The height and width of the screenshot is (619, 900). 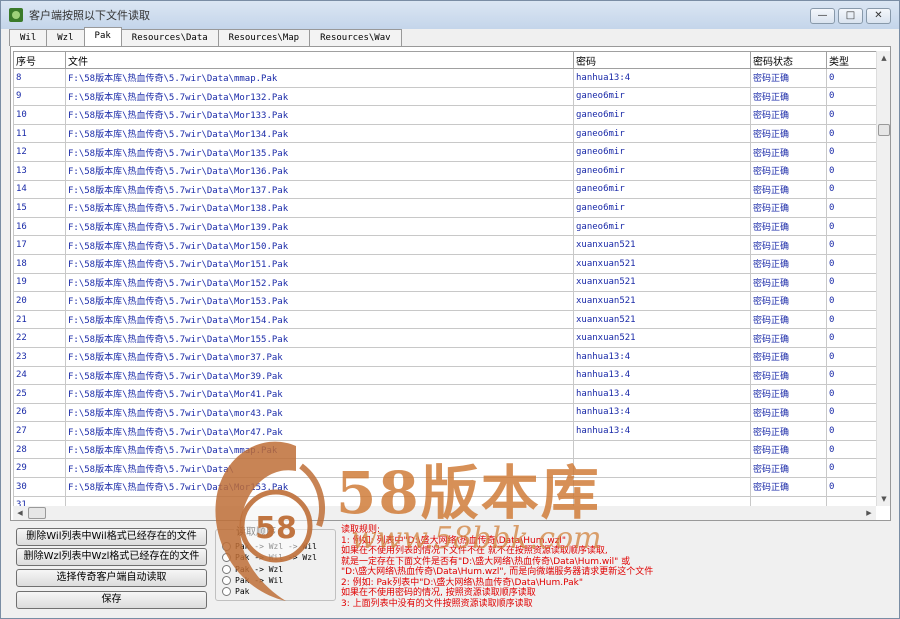 I want to click on cell-index: 25, so click(x=39, y=394).